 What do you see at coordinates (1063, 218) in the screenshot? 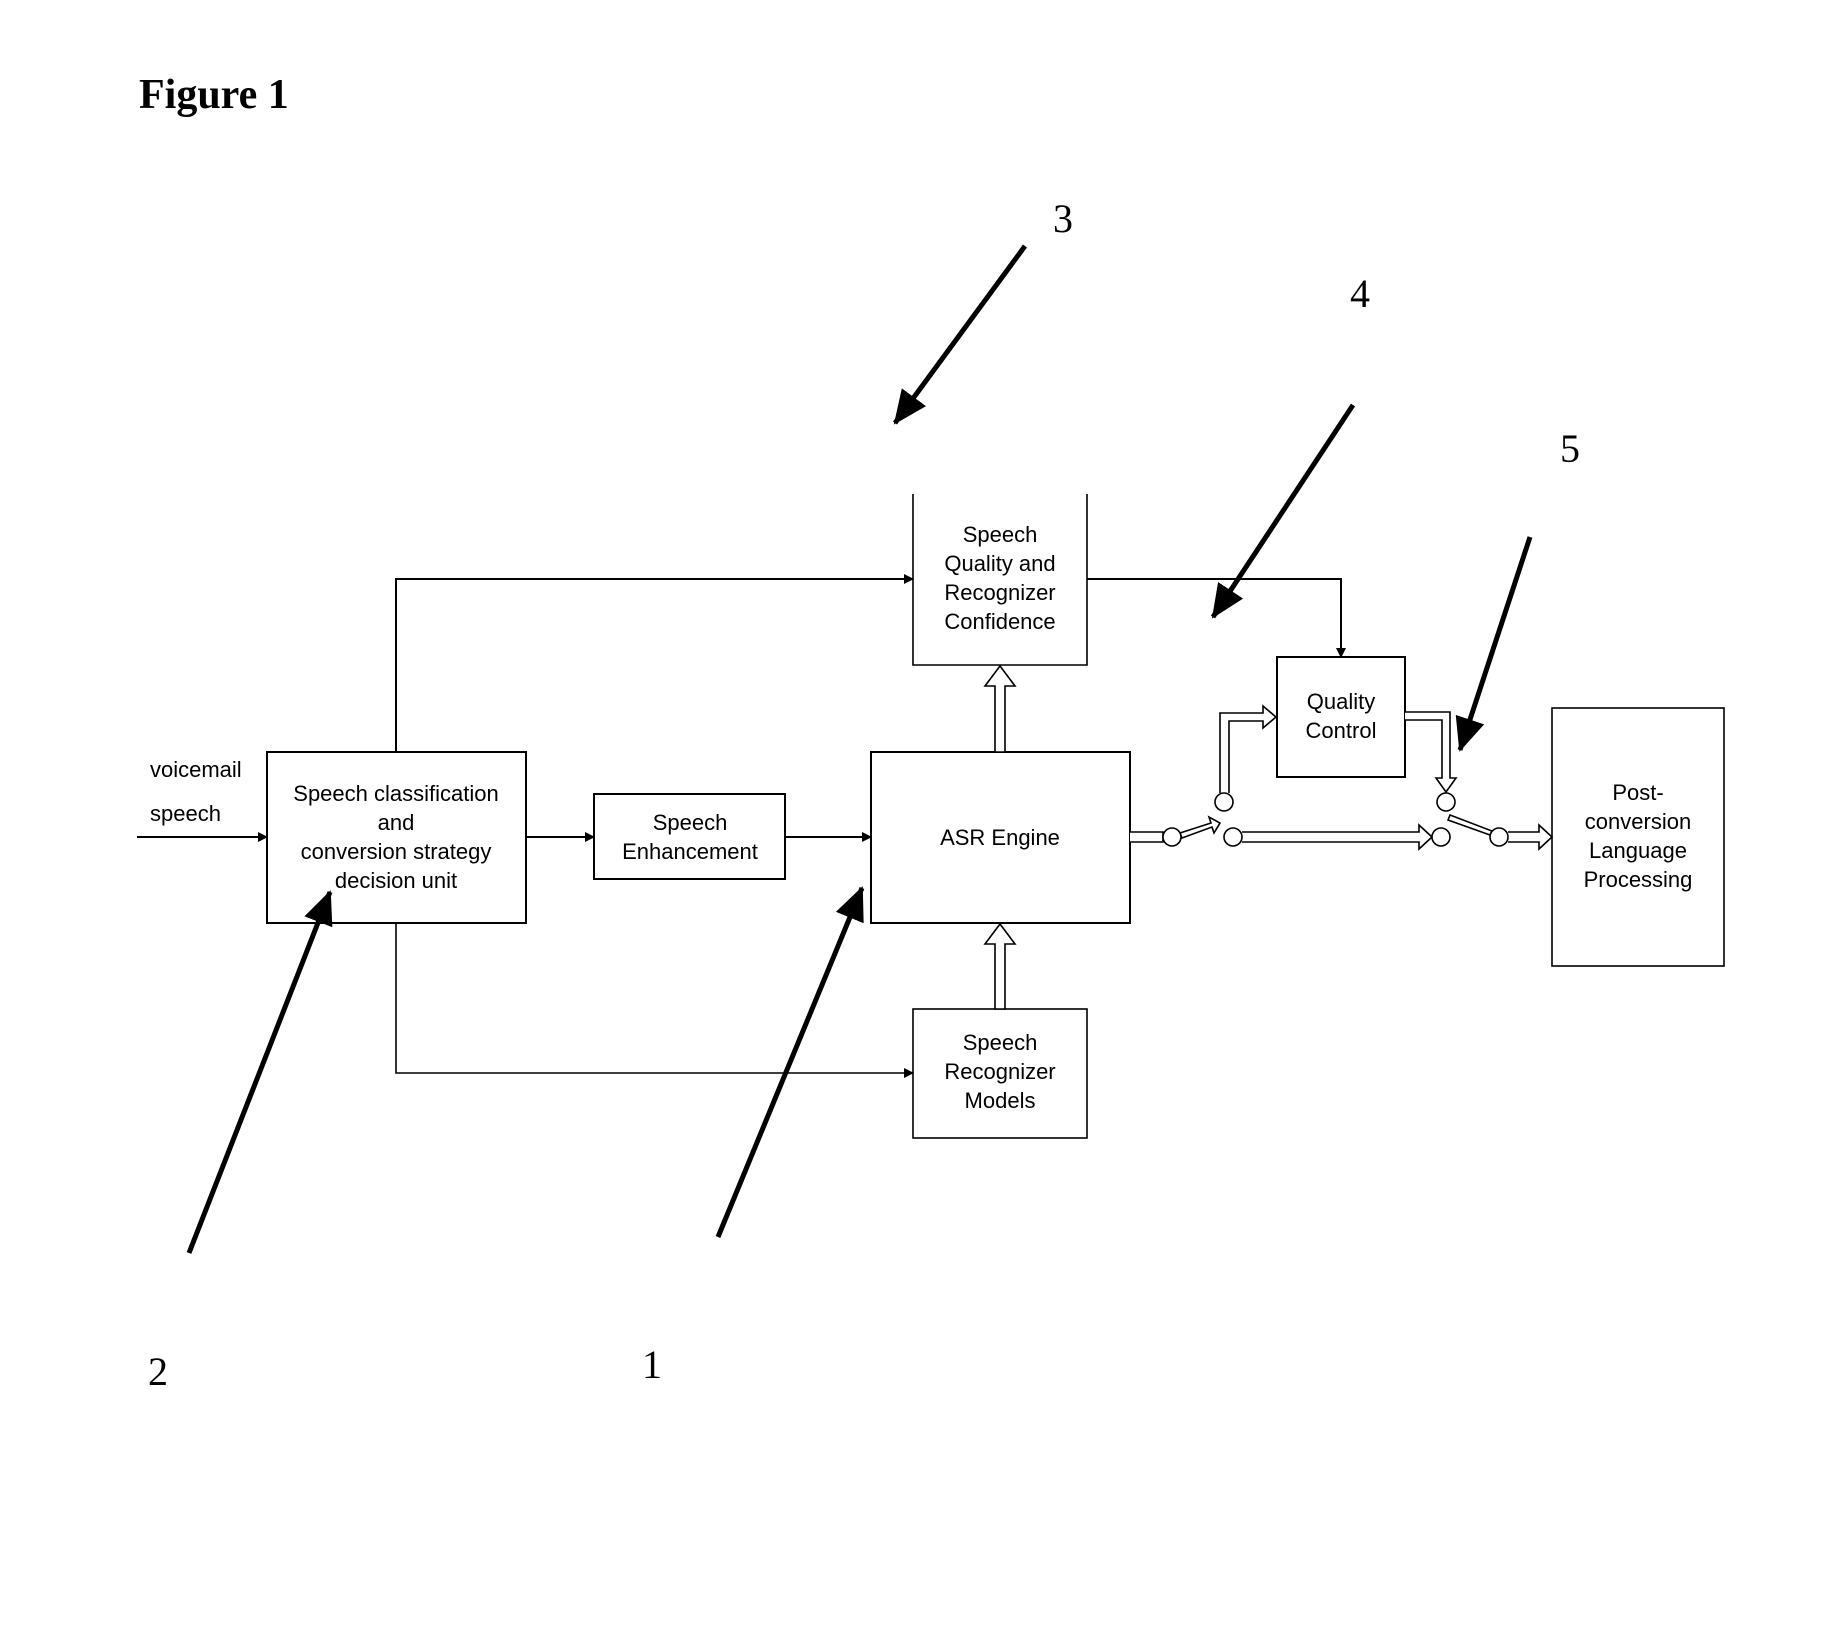
I see `numeral-3: 3` at bounding box center [1063, 218].